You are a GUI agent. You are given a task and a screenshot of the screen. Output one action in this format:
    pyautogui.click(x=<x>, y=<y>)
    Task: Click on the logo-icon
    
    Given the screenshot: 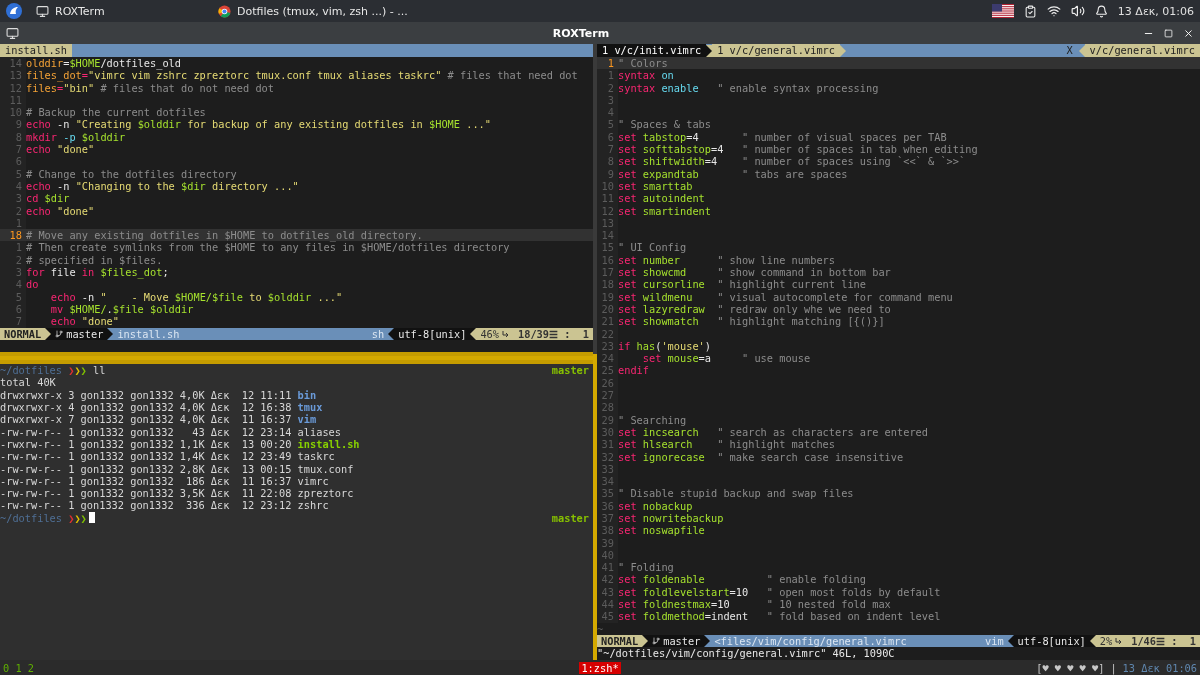 What is the action you would take?
    pyautogui.click(x=14, y=11)
    